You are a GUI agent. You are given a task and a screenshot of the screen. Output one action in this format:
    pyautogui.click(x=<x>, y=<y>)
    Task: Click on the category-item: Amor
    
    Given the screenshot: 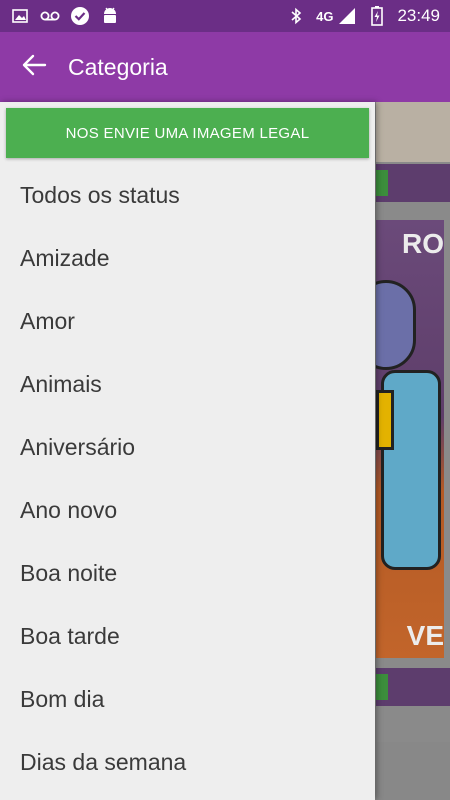 What is the action you would take?
    pyautogui.click(x=187, y=321)
    